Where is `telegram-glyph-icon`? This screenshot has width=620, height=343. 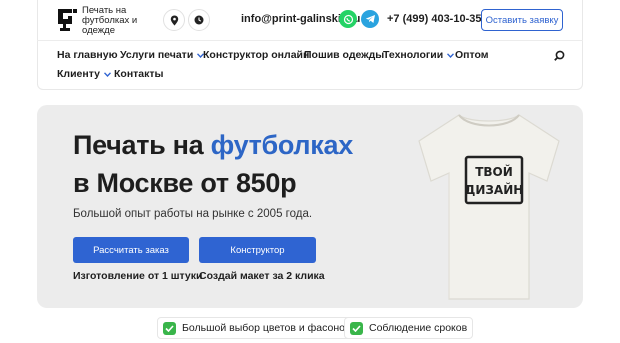
telegram-glyph-icon is located at coordinates (370, 19).